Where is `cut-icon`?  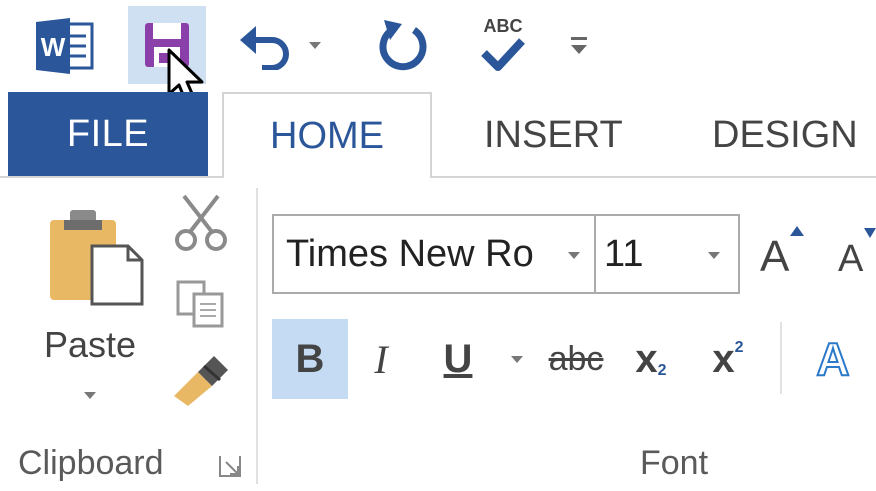
cut-icon is located at coordinates (201, 222).